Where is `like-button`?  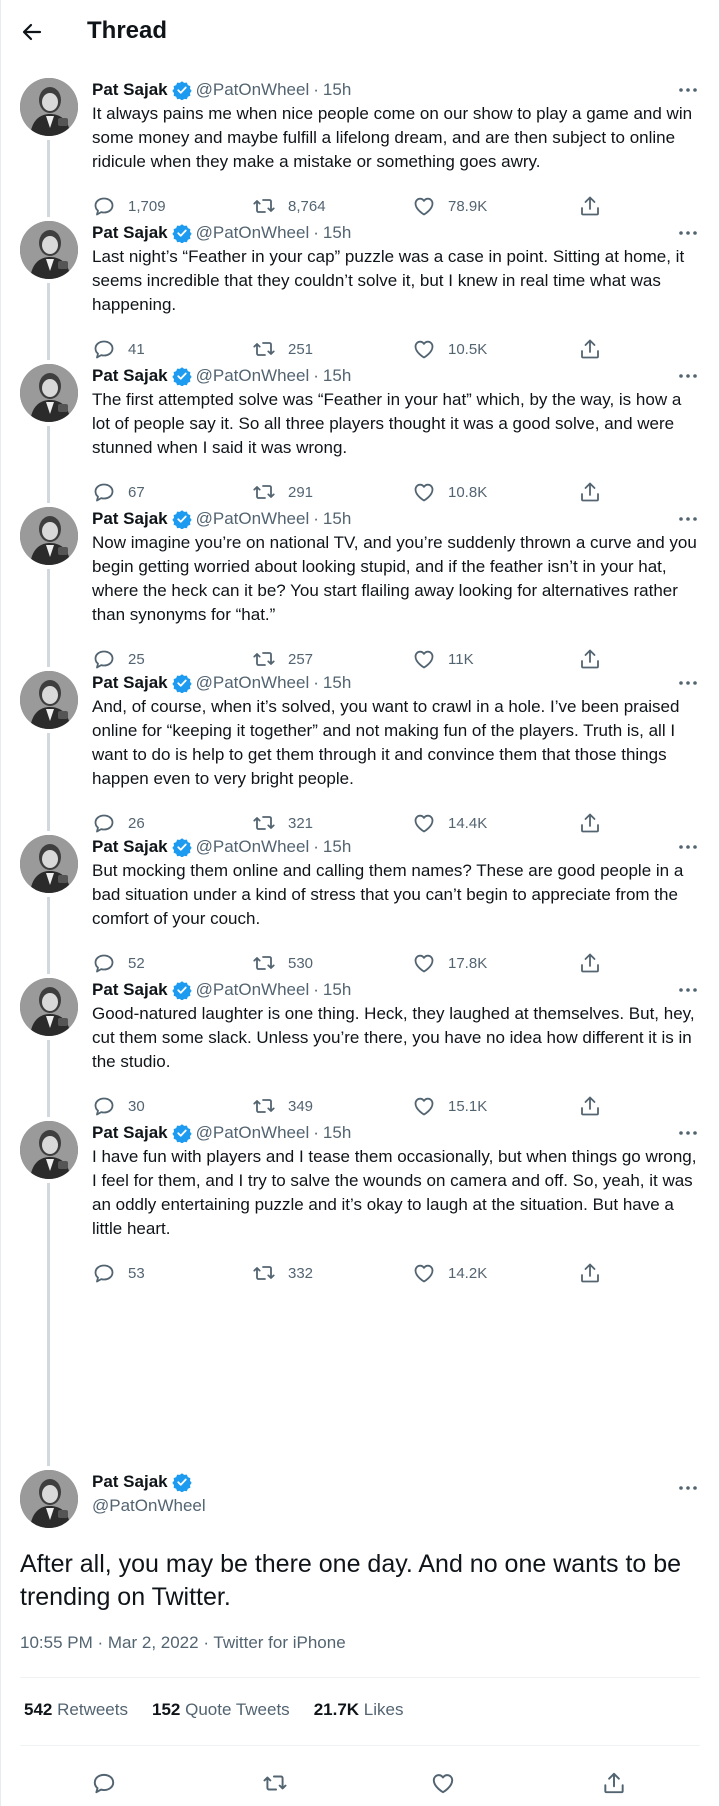
like-button is located at coordinates (443, 1783).